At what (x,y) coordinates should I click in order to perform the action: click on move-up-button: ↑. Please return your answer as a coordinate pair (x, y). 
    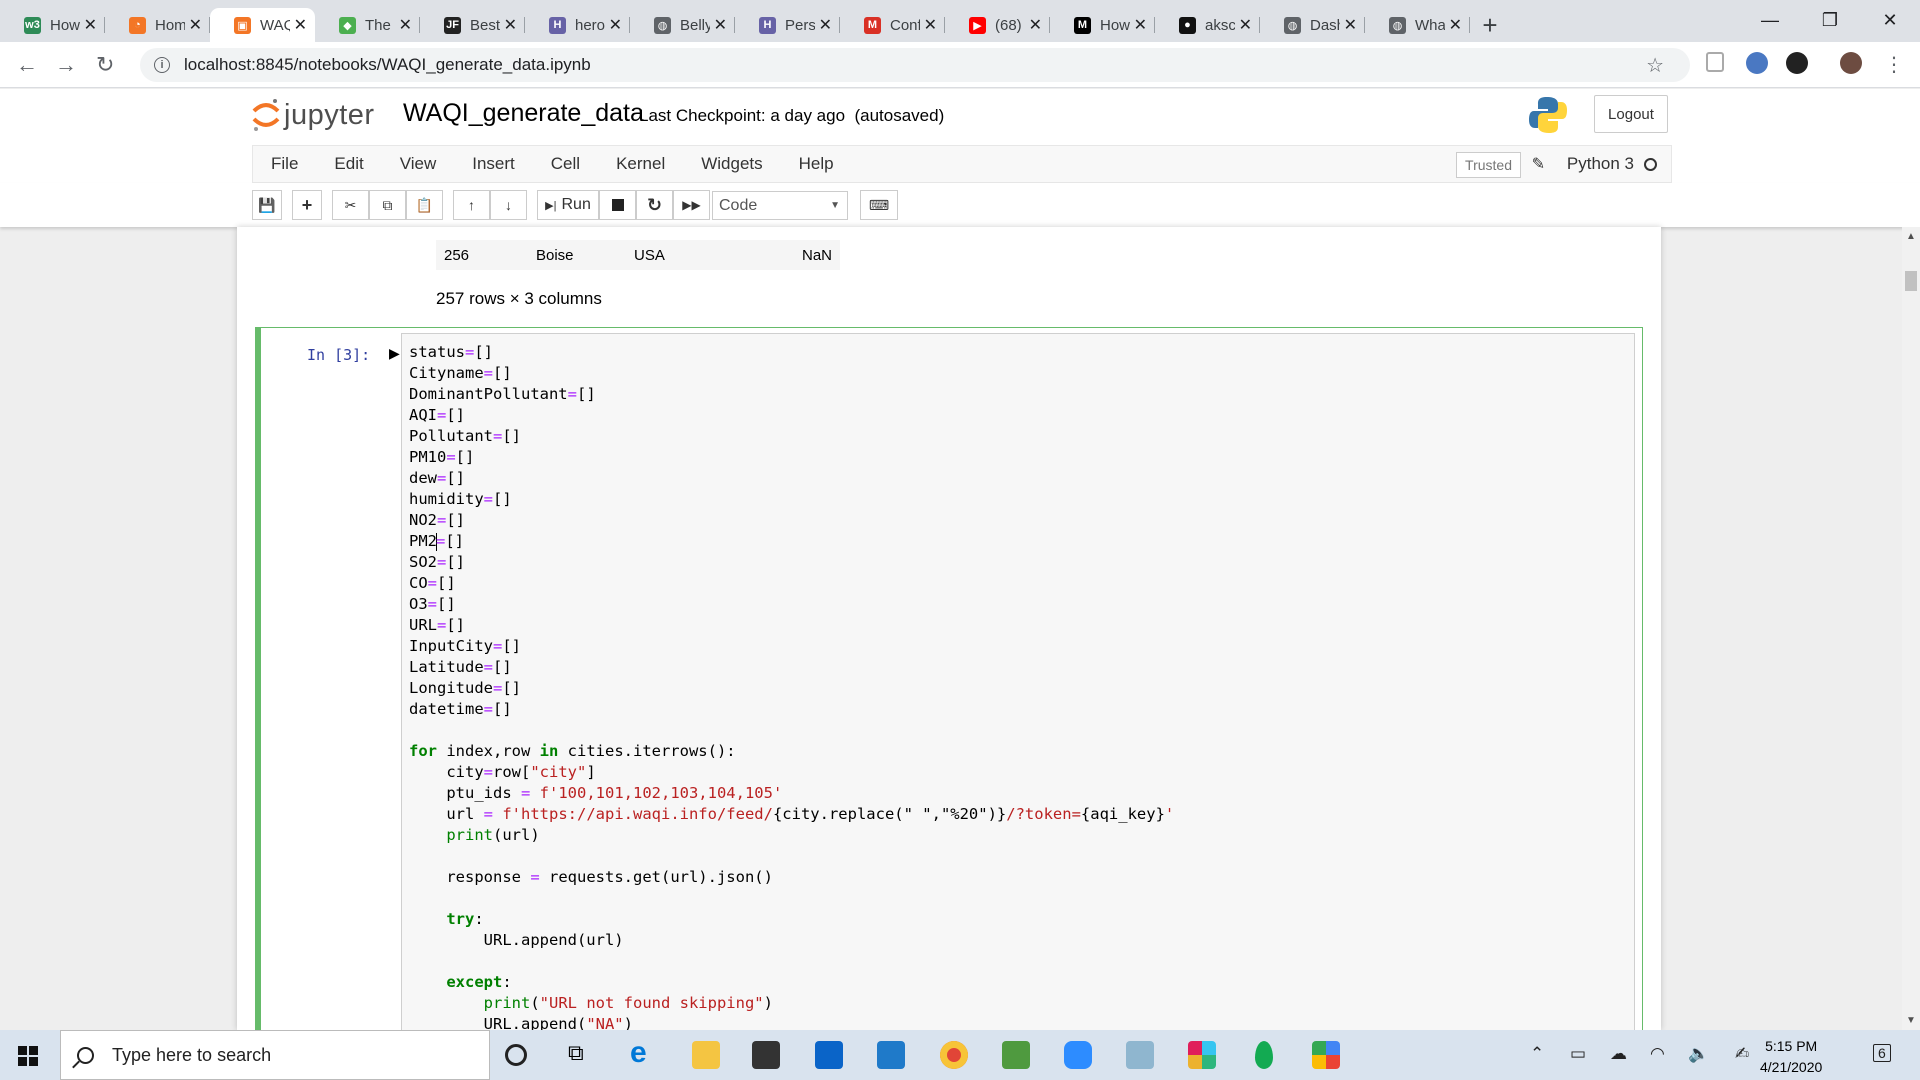
    Looking at the image, I should click on (471, 205).